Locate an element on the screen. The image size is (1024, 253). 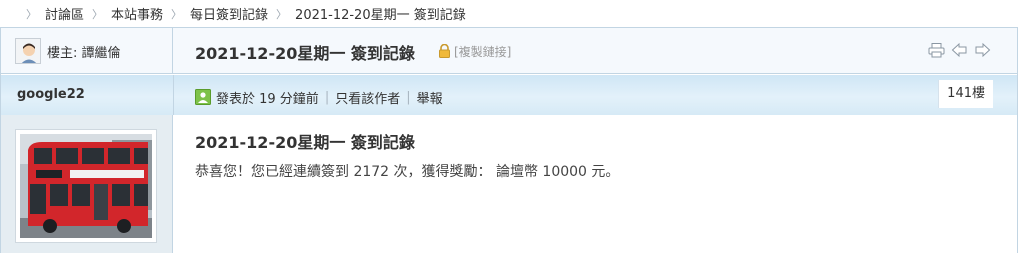
floor-number: 141樓 is located at coordinates (965, 94).